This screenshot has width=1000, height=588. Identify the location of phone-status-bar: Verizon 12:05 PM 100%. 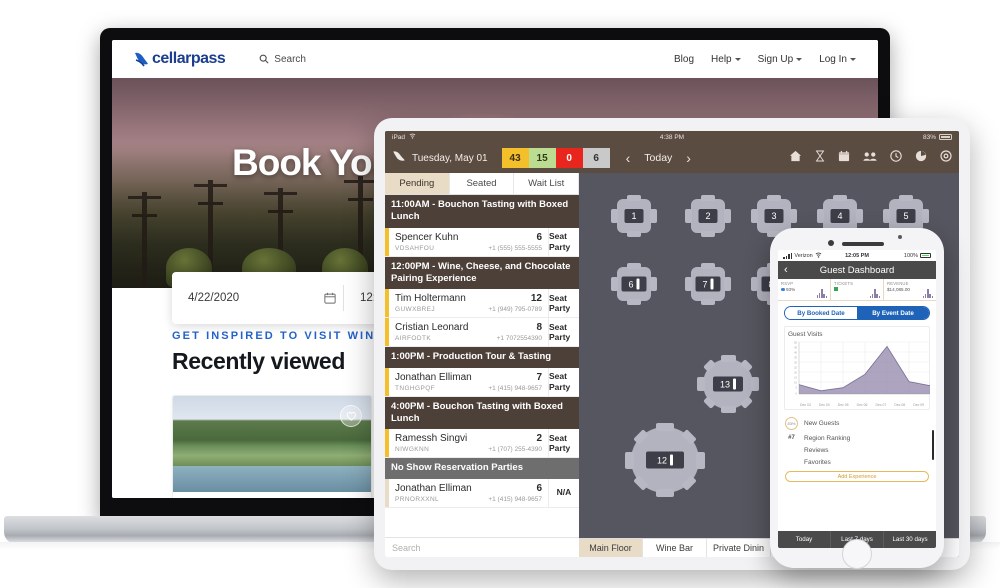
(857, 255).